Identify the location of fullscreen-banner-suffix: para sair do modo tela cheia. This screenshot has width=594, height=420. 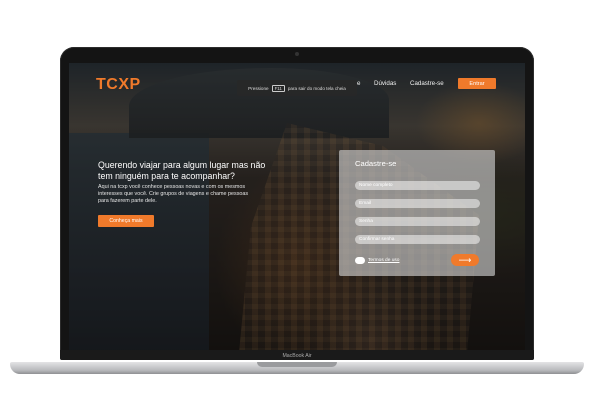
(316, 88).